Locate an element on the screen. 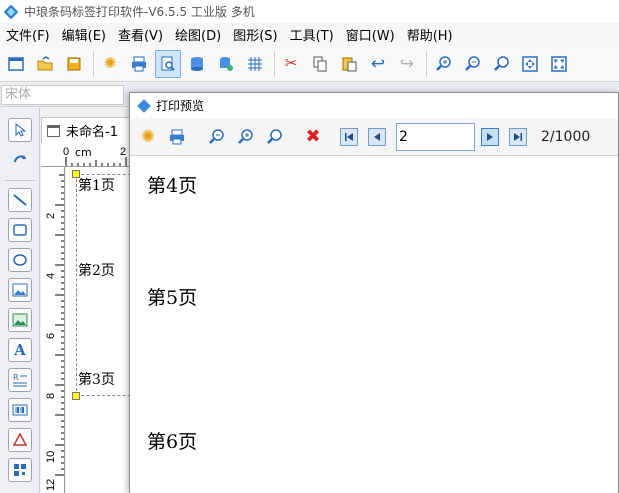 The image size is (619, 493). ruler-ticks is located at coordinates (96, 161).